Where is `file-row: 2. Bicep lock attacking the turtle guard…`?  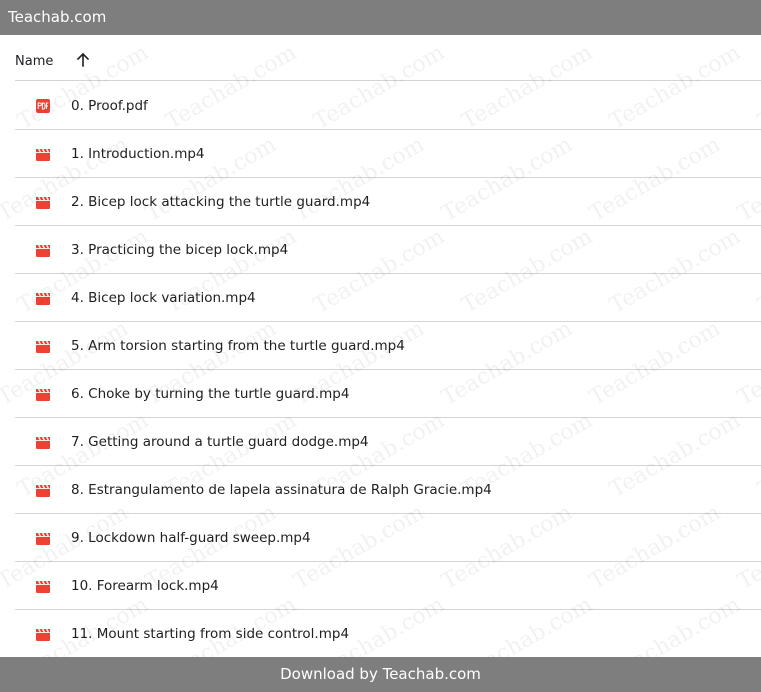 file-row: 2. Bicep lock attacking the turtle guard… is located at coordinates (388, 202).